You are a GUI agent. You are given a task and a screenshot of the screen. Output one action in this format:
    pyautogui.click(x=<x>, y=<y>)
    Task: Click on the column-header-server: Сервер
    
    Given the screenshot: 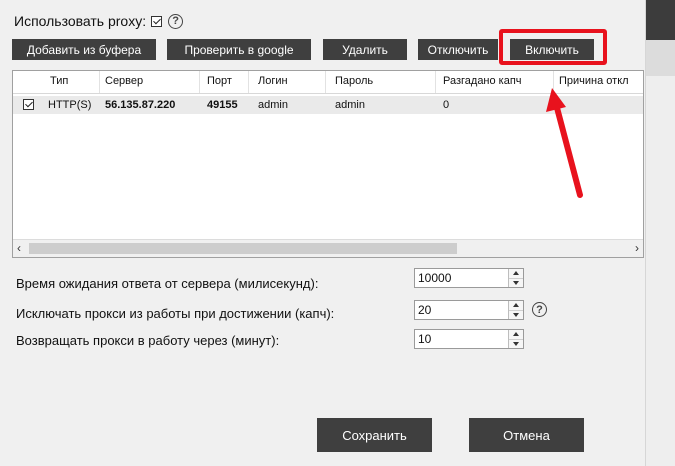 What is the action you would take?
    pyautogui.click(x=124, y=81)
    